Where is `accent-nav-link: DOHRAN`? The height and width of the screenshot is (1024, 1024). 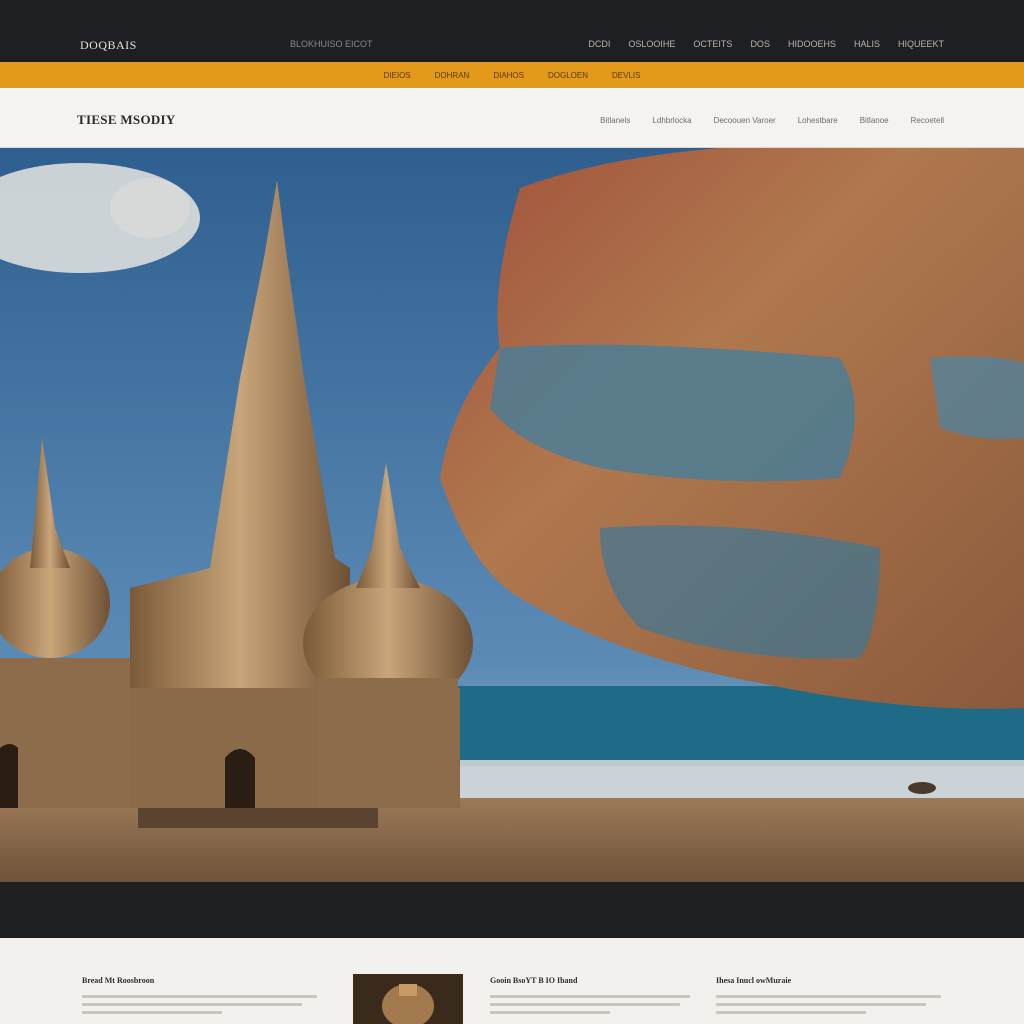
accent-nav-link: DOHRAN is located at coordinates (452, 75).